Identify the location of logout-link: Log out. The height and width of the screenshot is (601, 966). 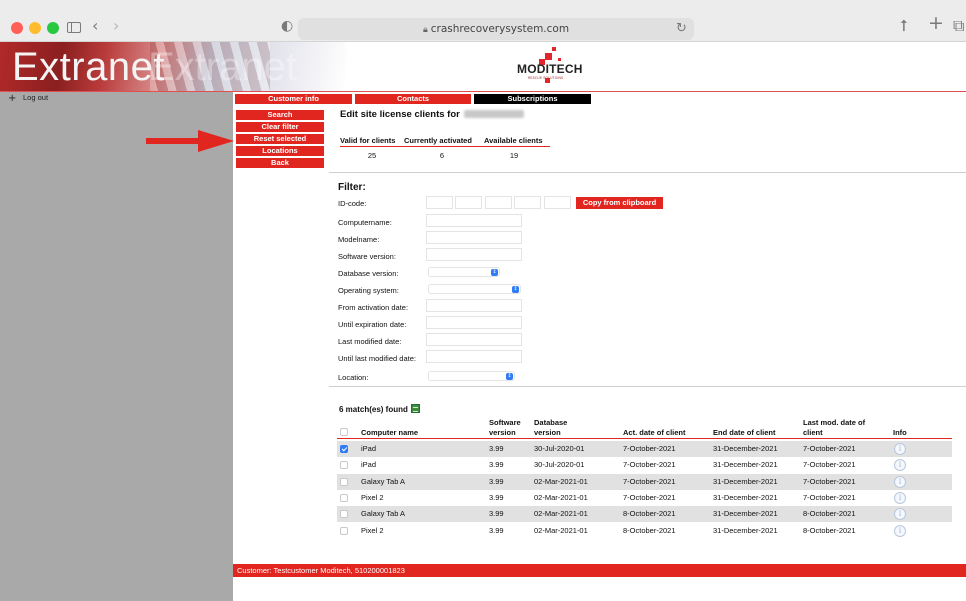
(35, 97).